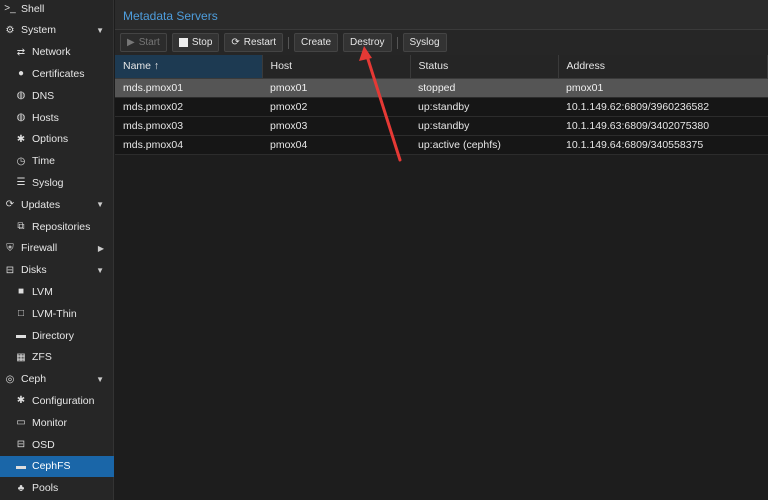 The height and width of the screenshot is (500, 768). What do you see at coordinates (42, 357) in the screenshot?
I see `sidebar-item-label: ZFS` at bounding box center [42, 357].